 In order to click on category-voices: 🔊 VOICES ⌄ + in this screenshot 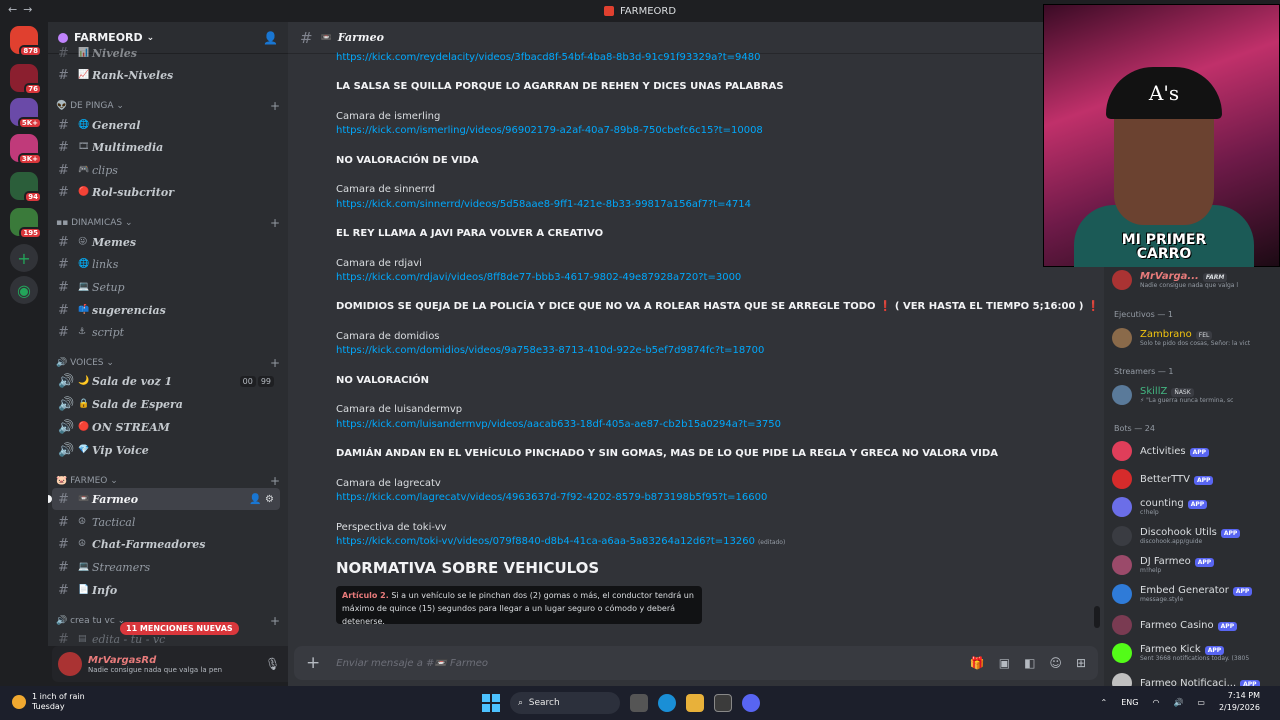, I will do `click(168, 363)`.